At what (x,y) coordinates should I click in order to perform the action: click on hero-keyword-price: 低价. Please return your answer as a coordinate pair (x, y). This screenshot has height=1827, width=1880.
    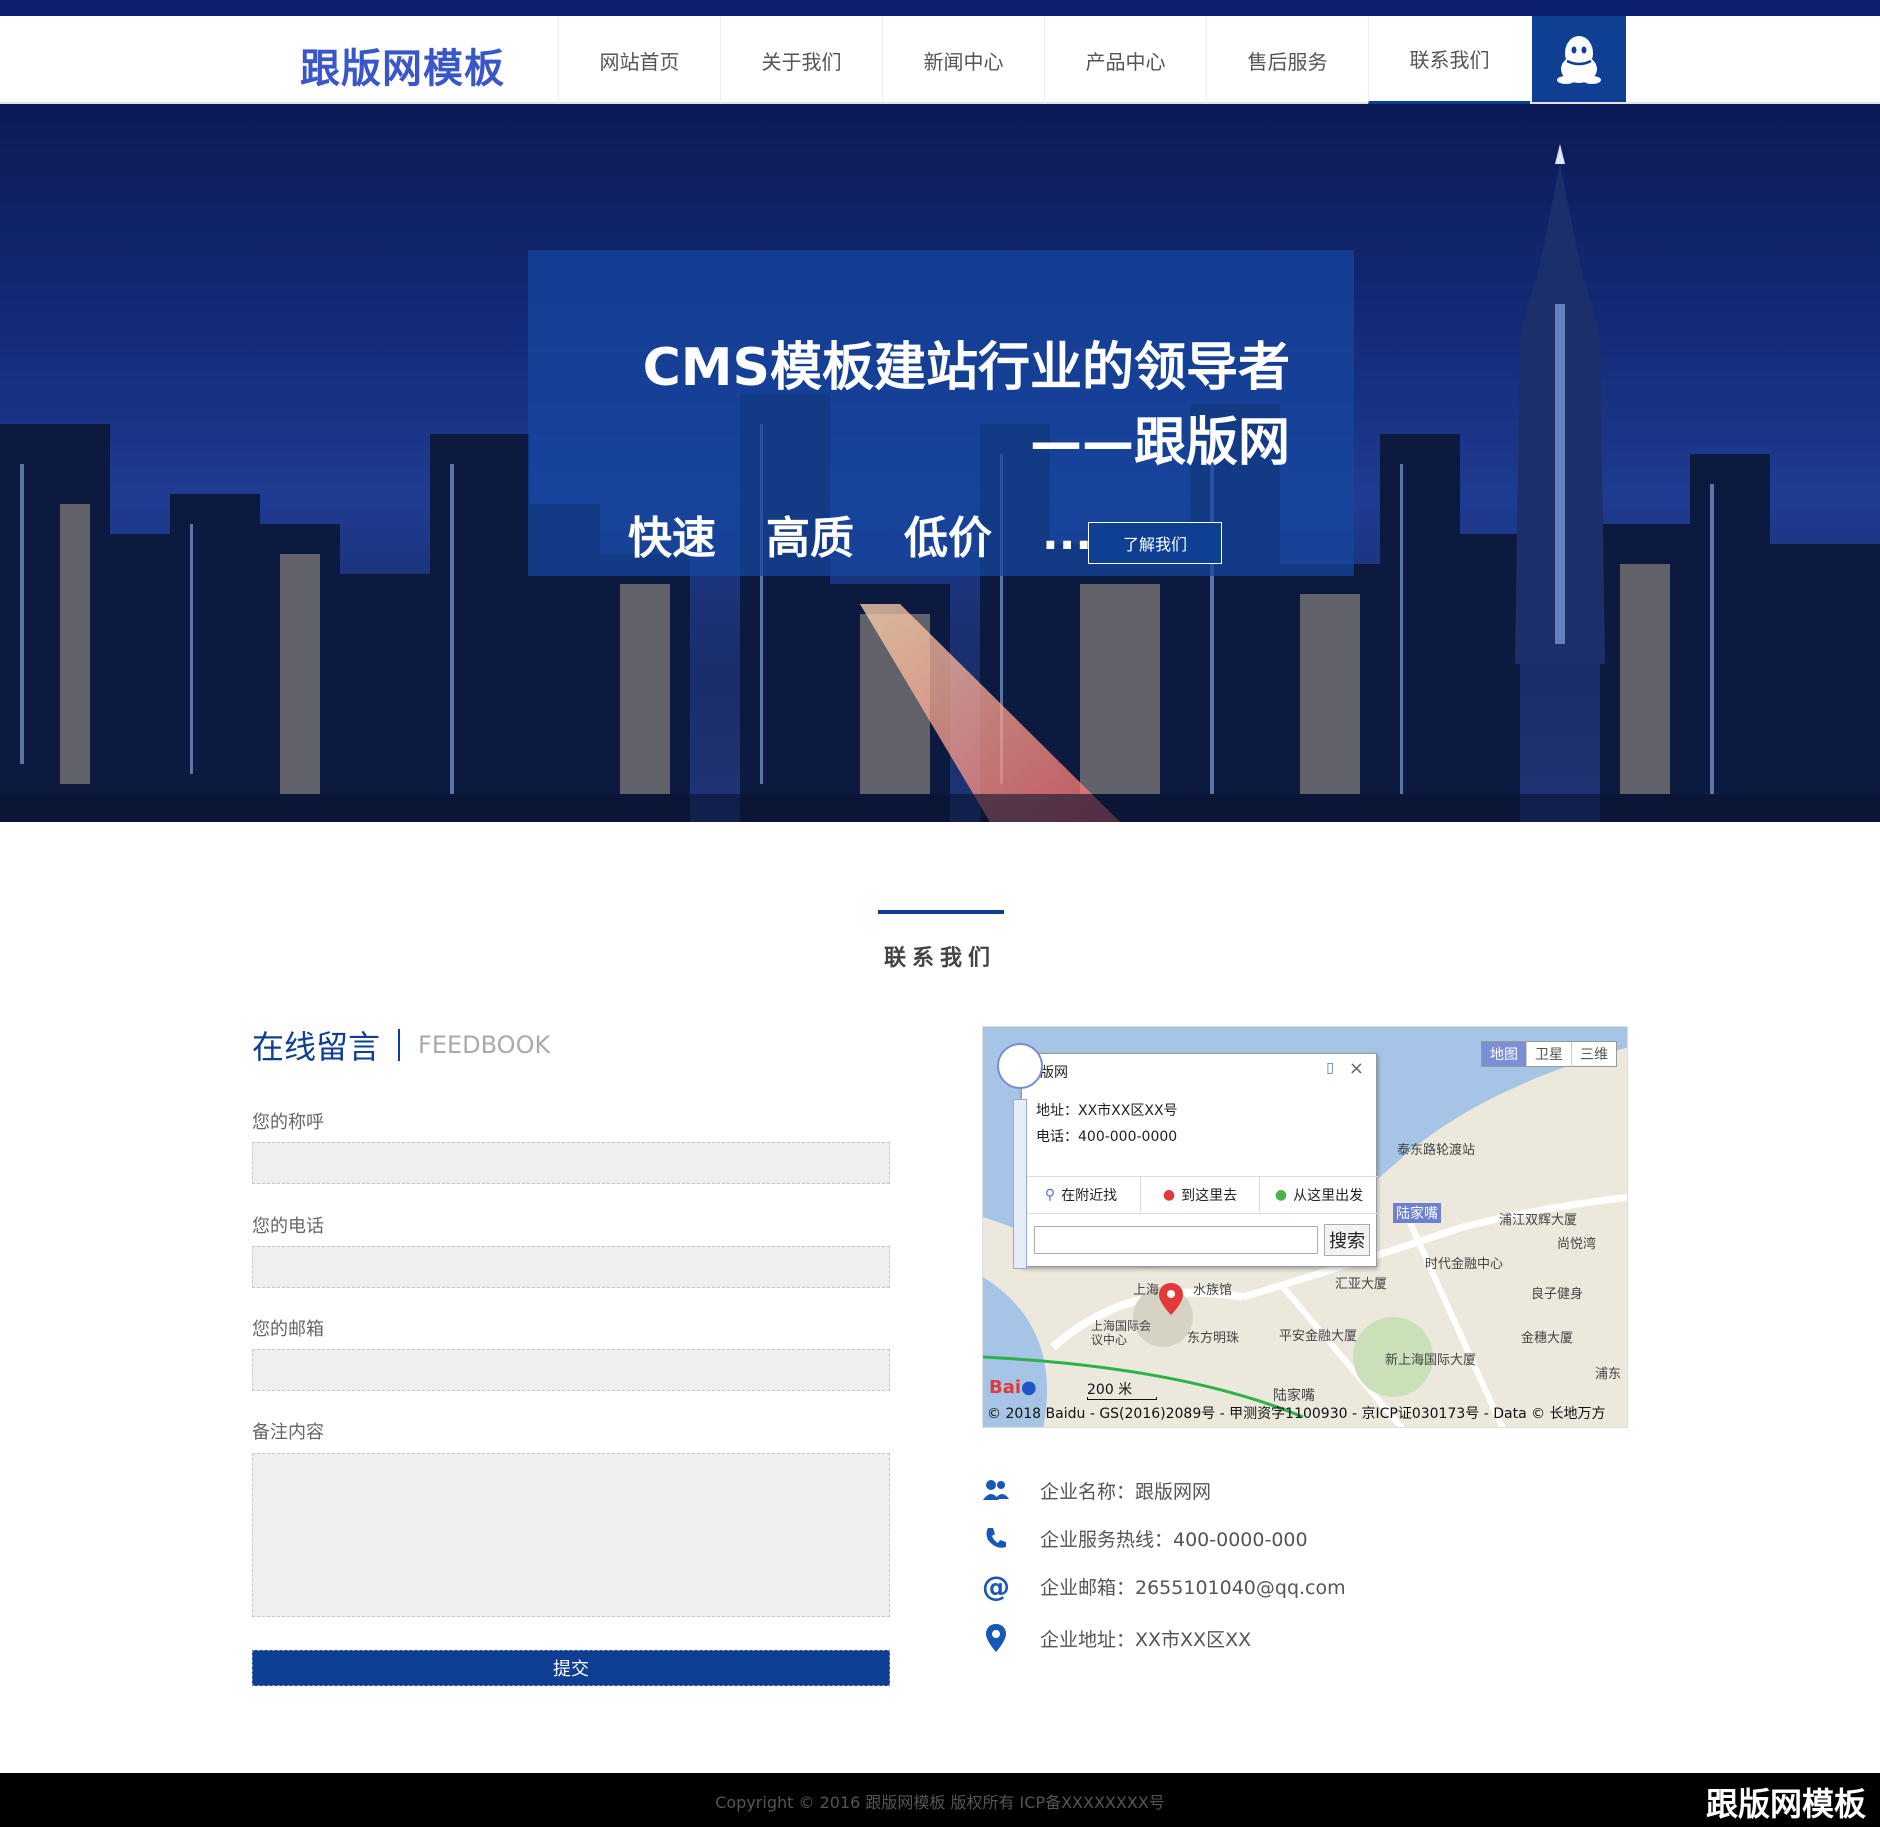
    Looking at the image, I should click on (948, 538).